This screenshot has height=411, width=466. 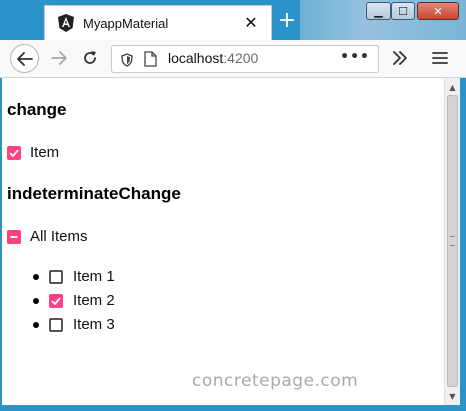 I want to click on list-item: Item 3, so click(x=74, y=324).